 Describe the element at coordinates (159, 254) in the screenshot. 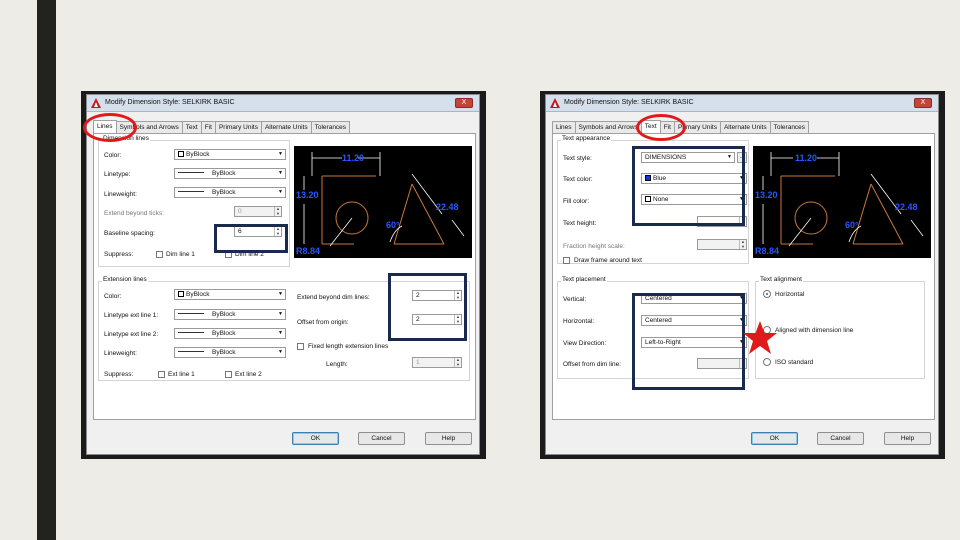

I see `dim-line-1-checkbox` at that location.